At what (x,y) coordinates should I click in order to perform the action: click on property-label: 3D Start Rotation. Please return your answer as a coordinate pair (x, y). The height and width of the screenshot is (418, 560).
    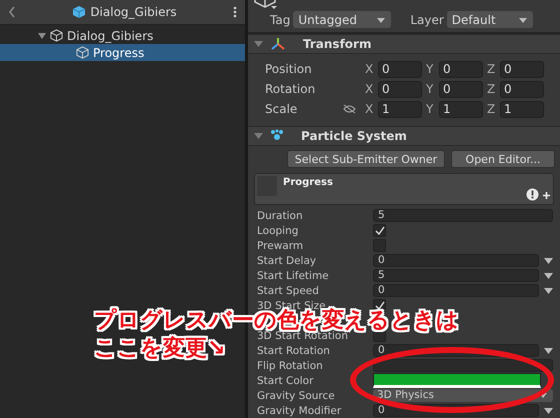
    Looking at the image, I should click on (302, 336).